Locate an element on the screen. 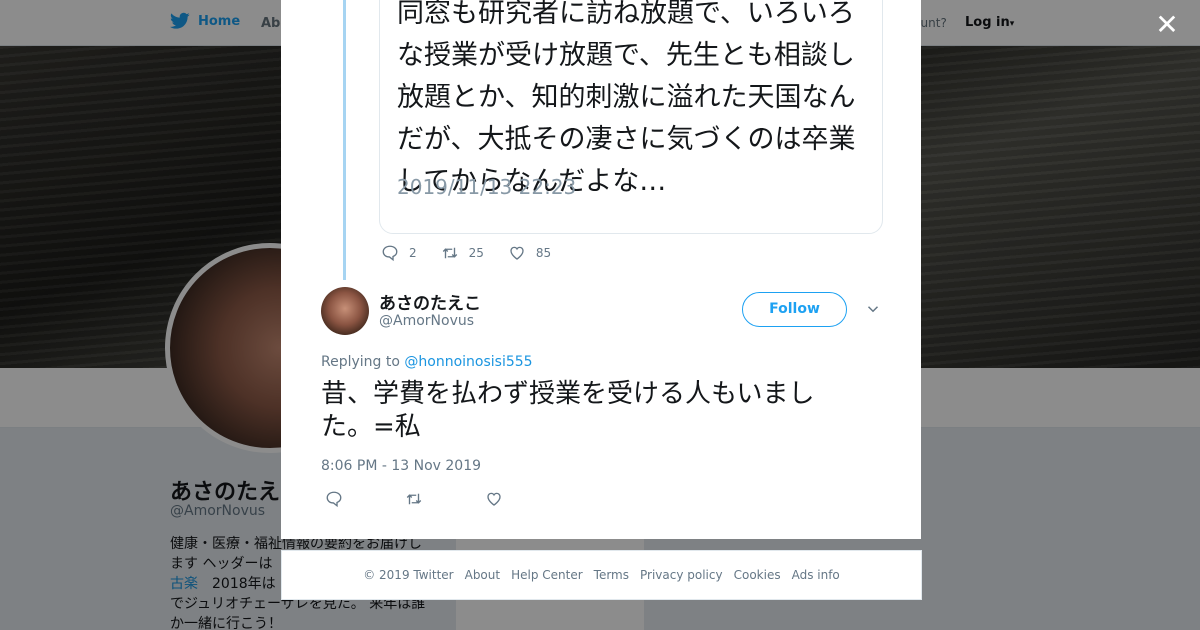  reply-timestamp: 8:06 PM - 13 Nov 2019 is located at coordinates (401, 466).